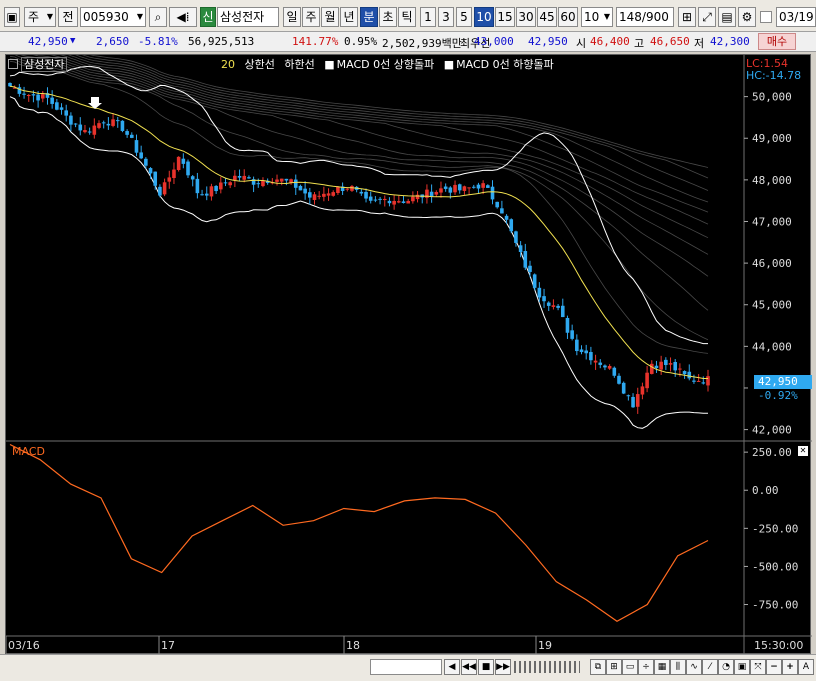  Describe the element at coordinates (428, 17) in the screenshot. I see `interval-1: 1` at that location.